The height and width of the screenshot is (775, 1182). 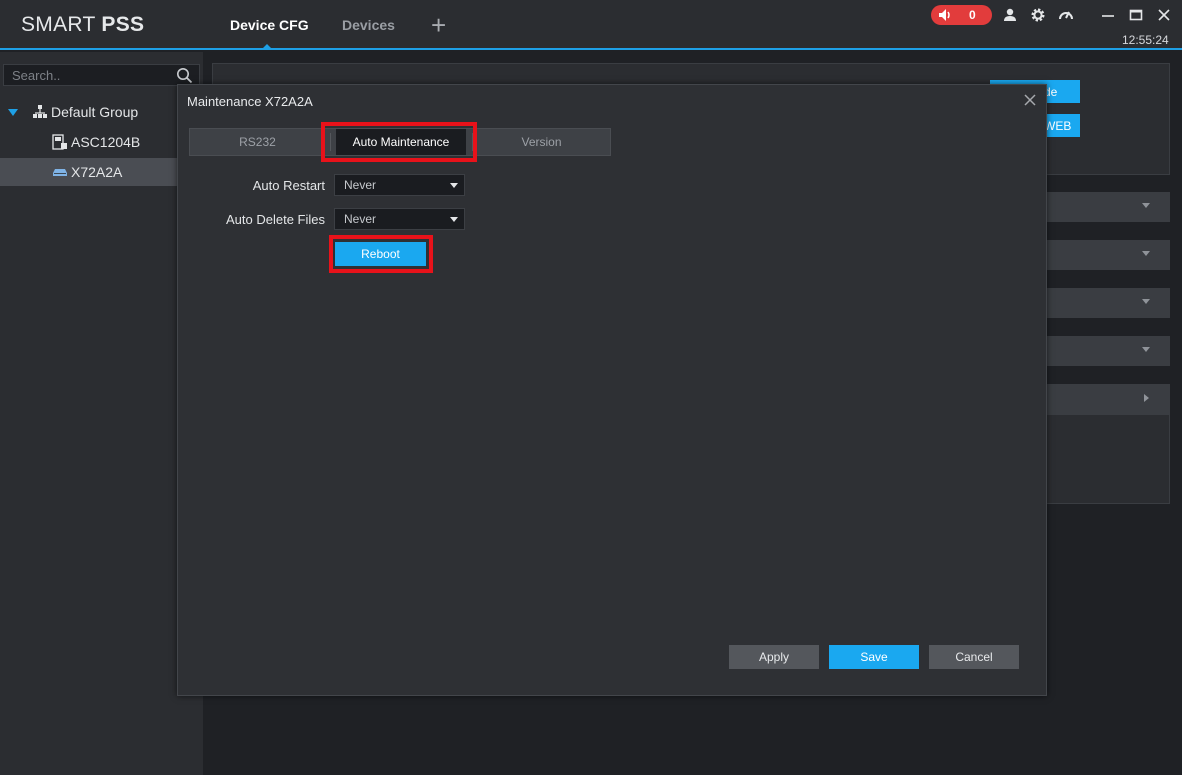 I want to click on search-input, so click(x=92, y=75).